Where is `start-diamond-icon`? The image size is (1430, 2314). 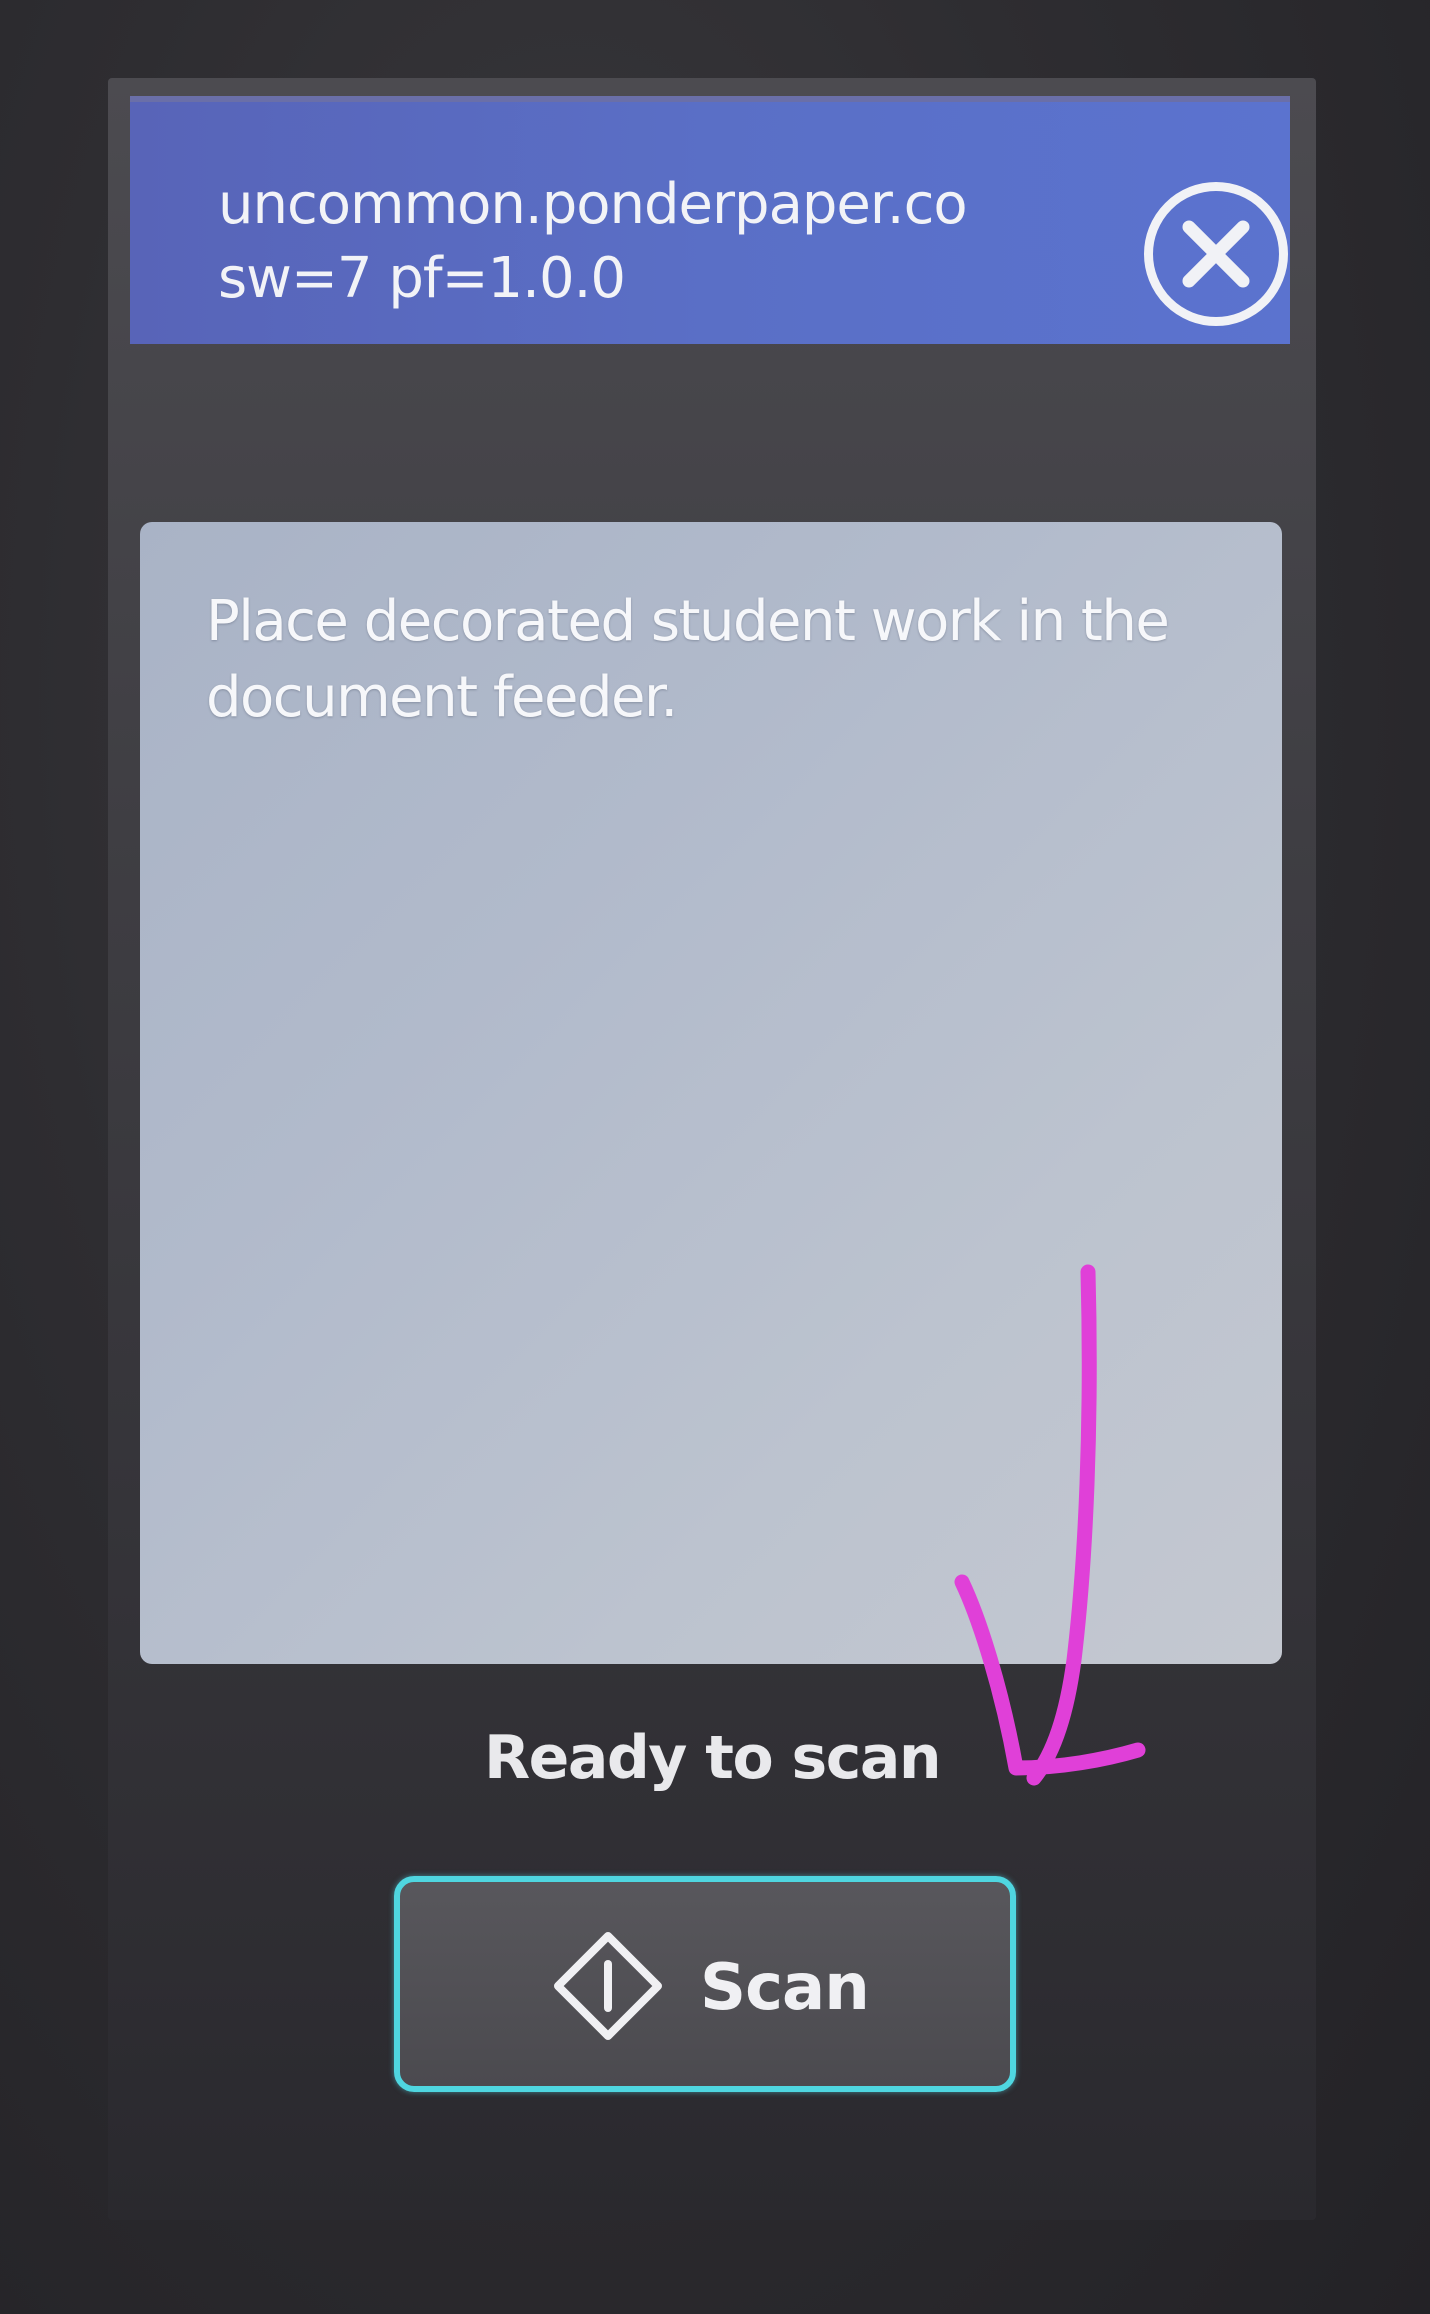 start-diamond-icon is located at coordinates (608, 1986).